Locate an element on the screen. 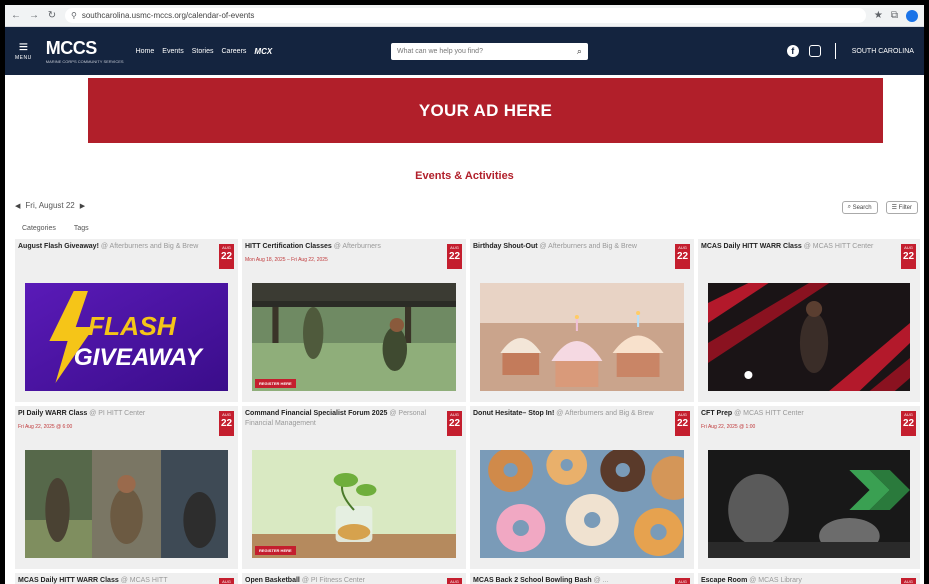 This screenshot has height=584, width=929. nav-home: Home is located at coordinates (145, 51).